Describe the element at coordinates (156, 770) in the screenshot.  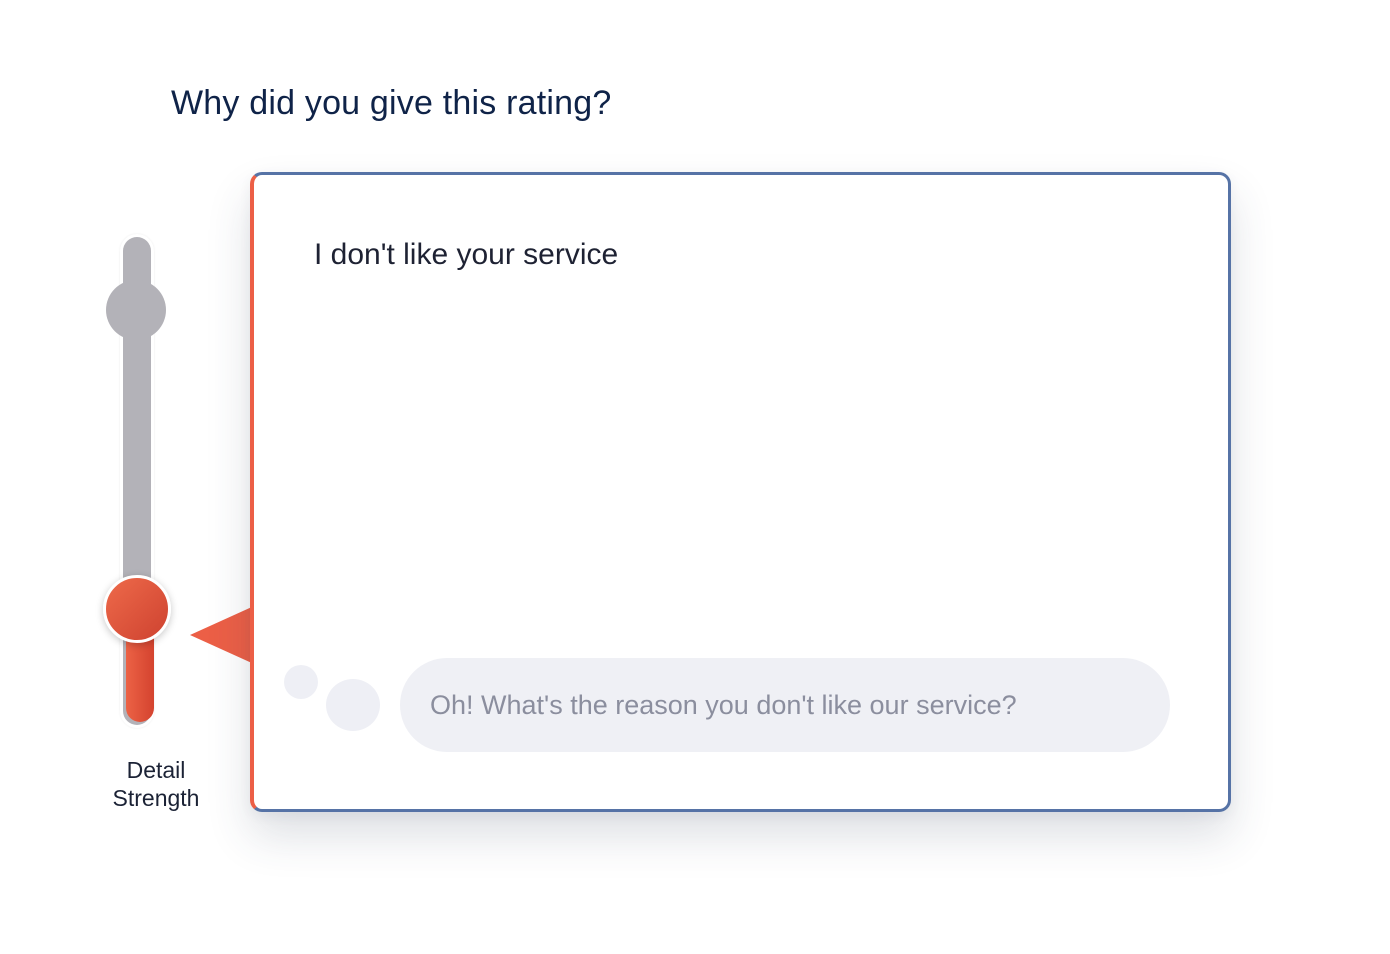
I see `slider-label-line1: Detail` at that location.